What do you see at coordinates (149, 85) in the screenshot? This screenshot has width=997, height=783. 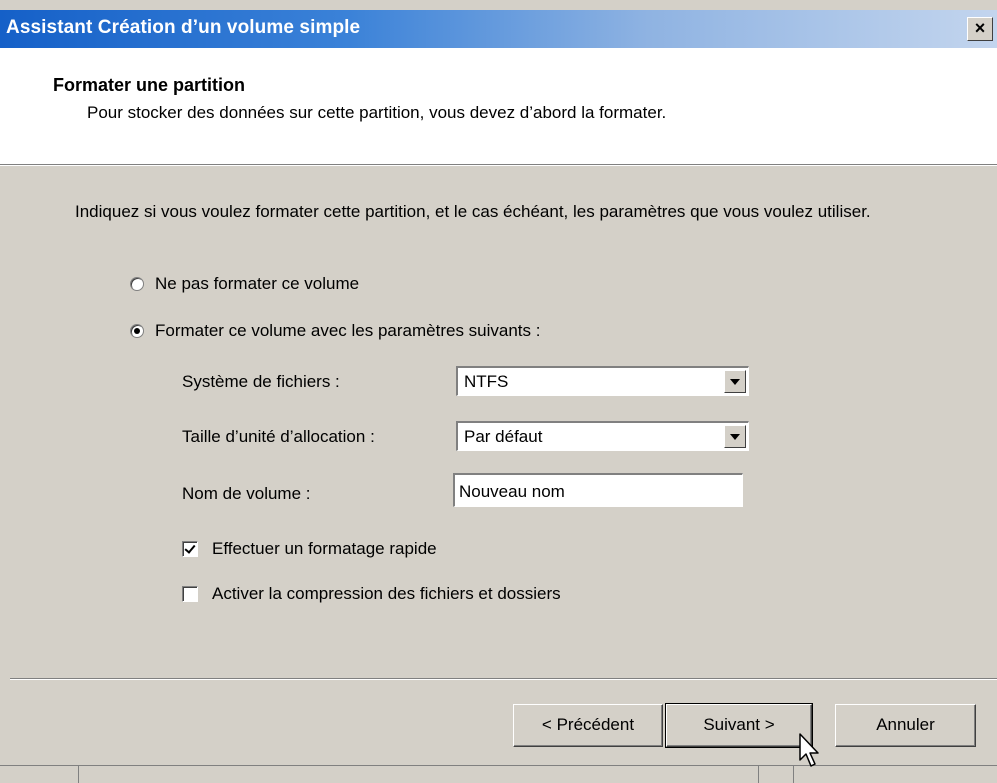 I see `page-title: Formater une partition` at bounding box center [149, 85].